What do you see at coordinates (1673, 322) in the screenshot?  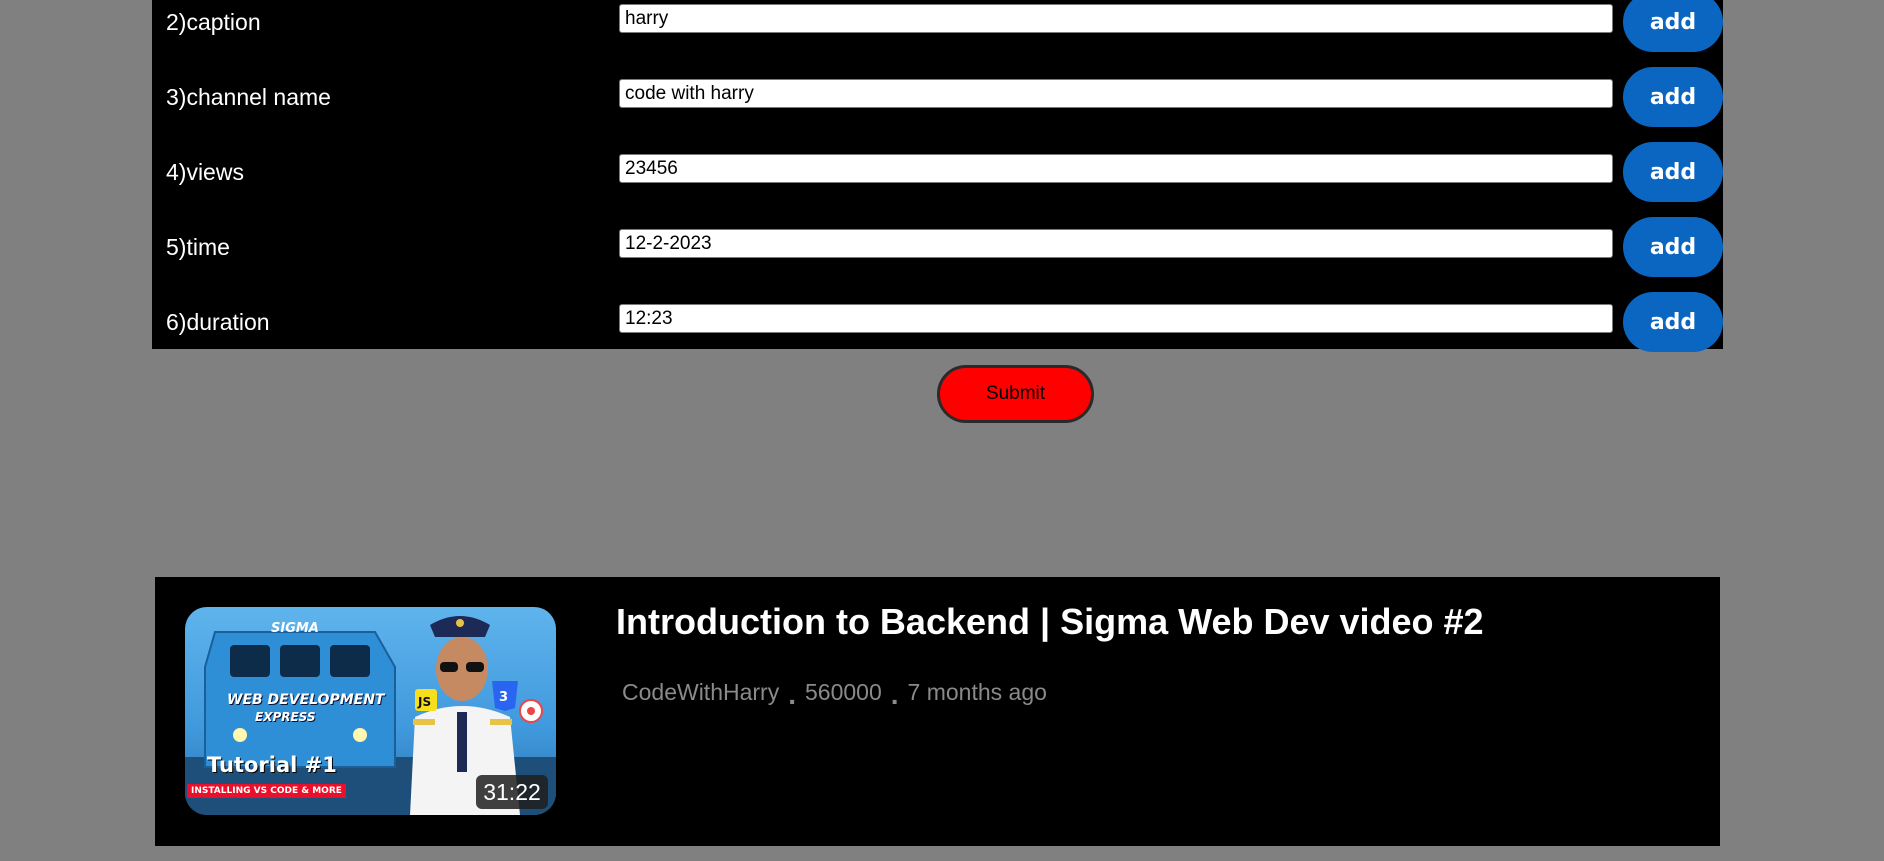 I see `add-duration-button: add` at bounding box center [1673, 322].